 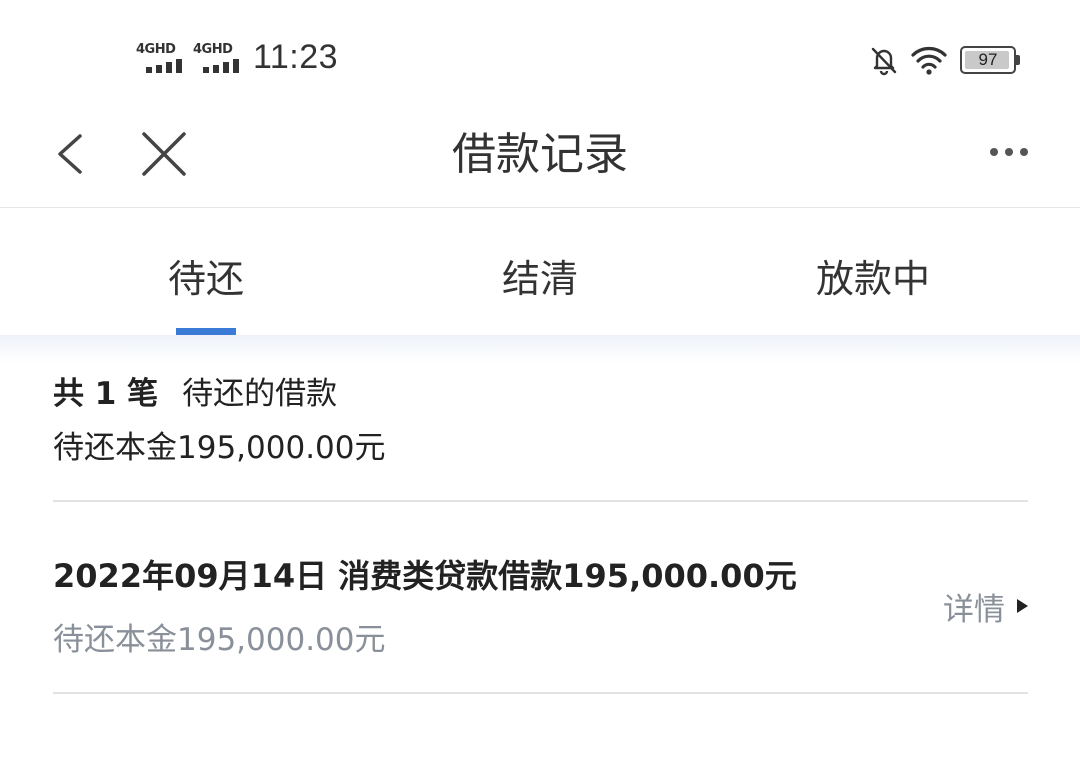 I want to click on battery-icon: 97, so click(x=990, y=61).